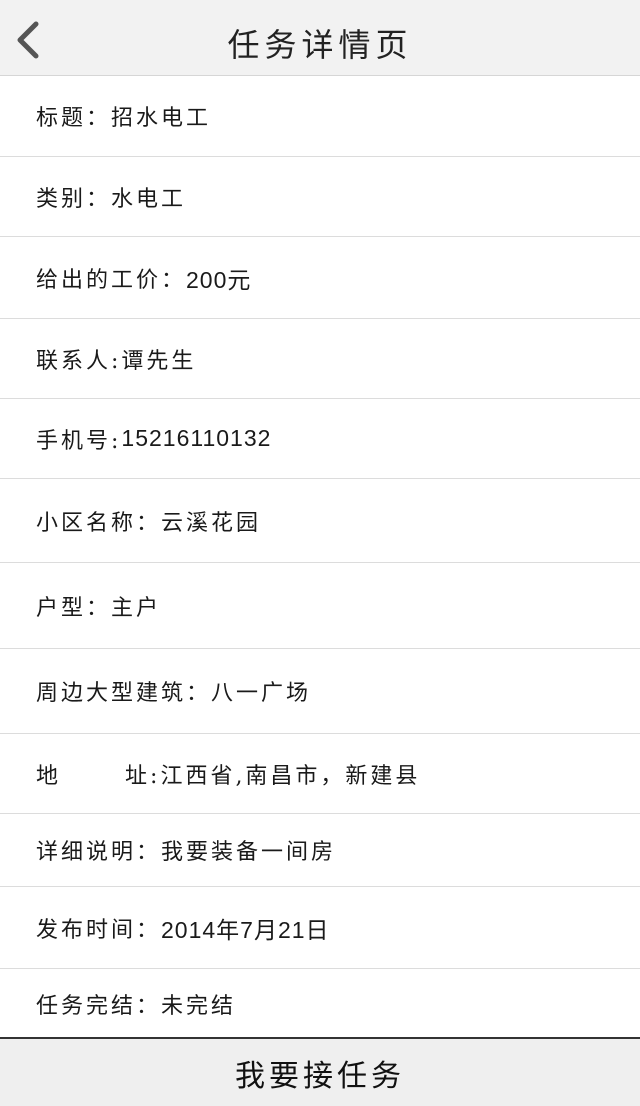 The height and width of the screenshot is (1106, 640). Describe the element at coordinates (74, 199) in the screenshot. I see `field-label: 类别：` at that location.